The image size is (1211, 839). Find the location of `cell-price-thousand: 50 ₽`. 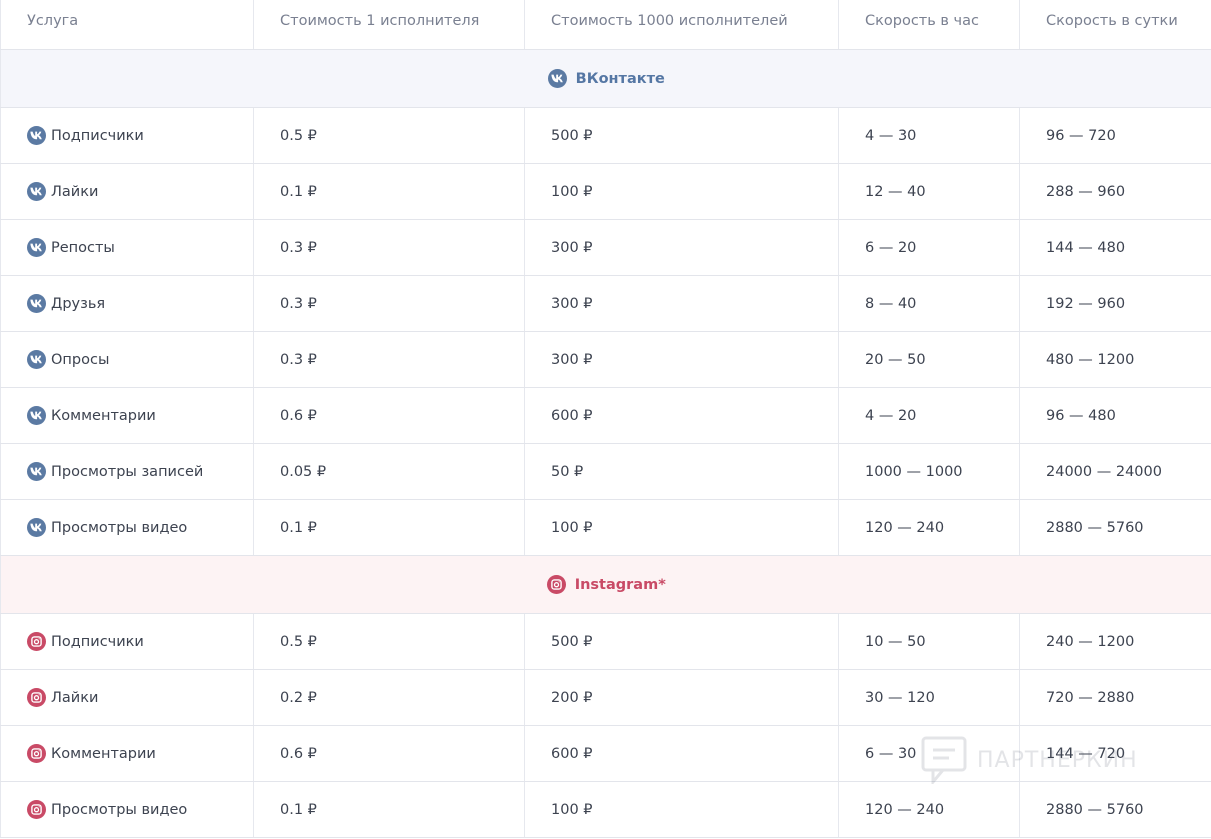

cell-price-thousand: 50 ₽ is located at coordinates (681, 471).